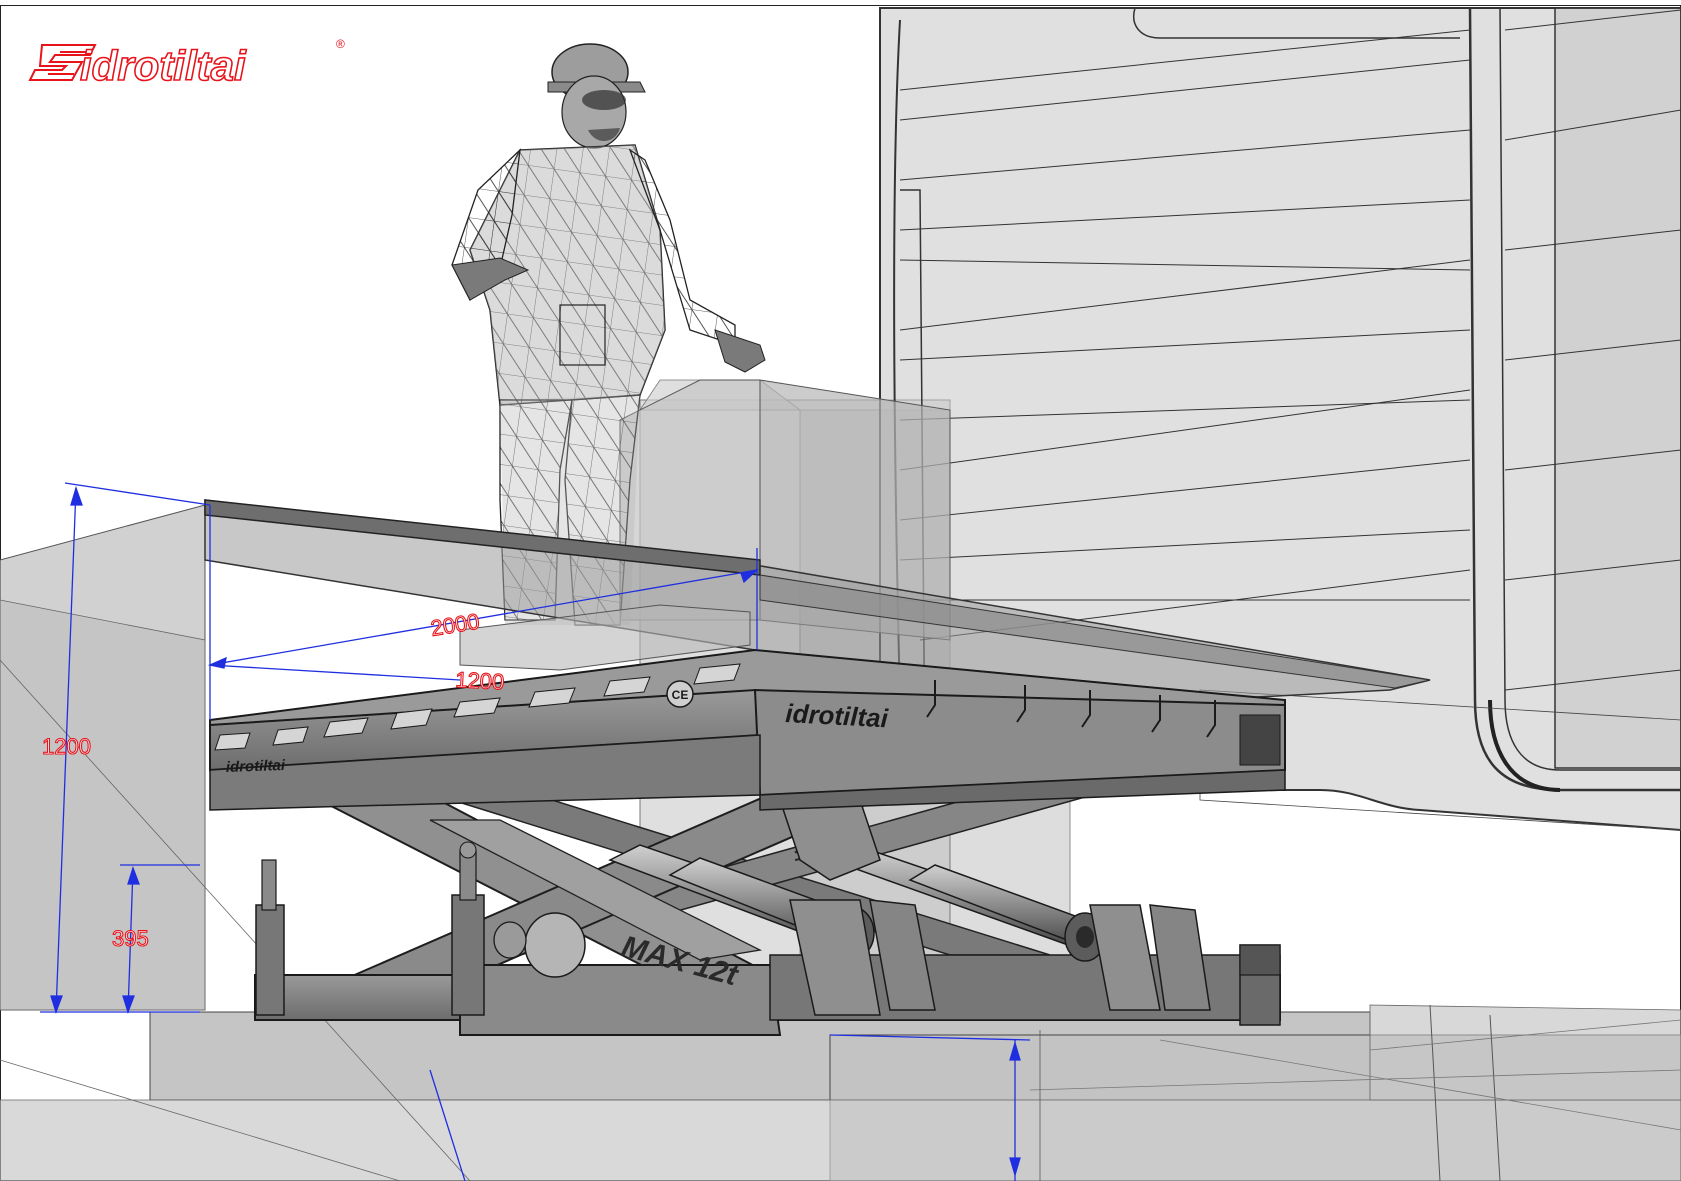  I want to click on scissor-lift: MAX 12t, so click(767, 912).